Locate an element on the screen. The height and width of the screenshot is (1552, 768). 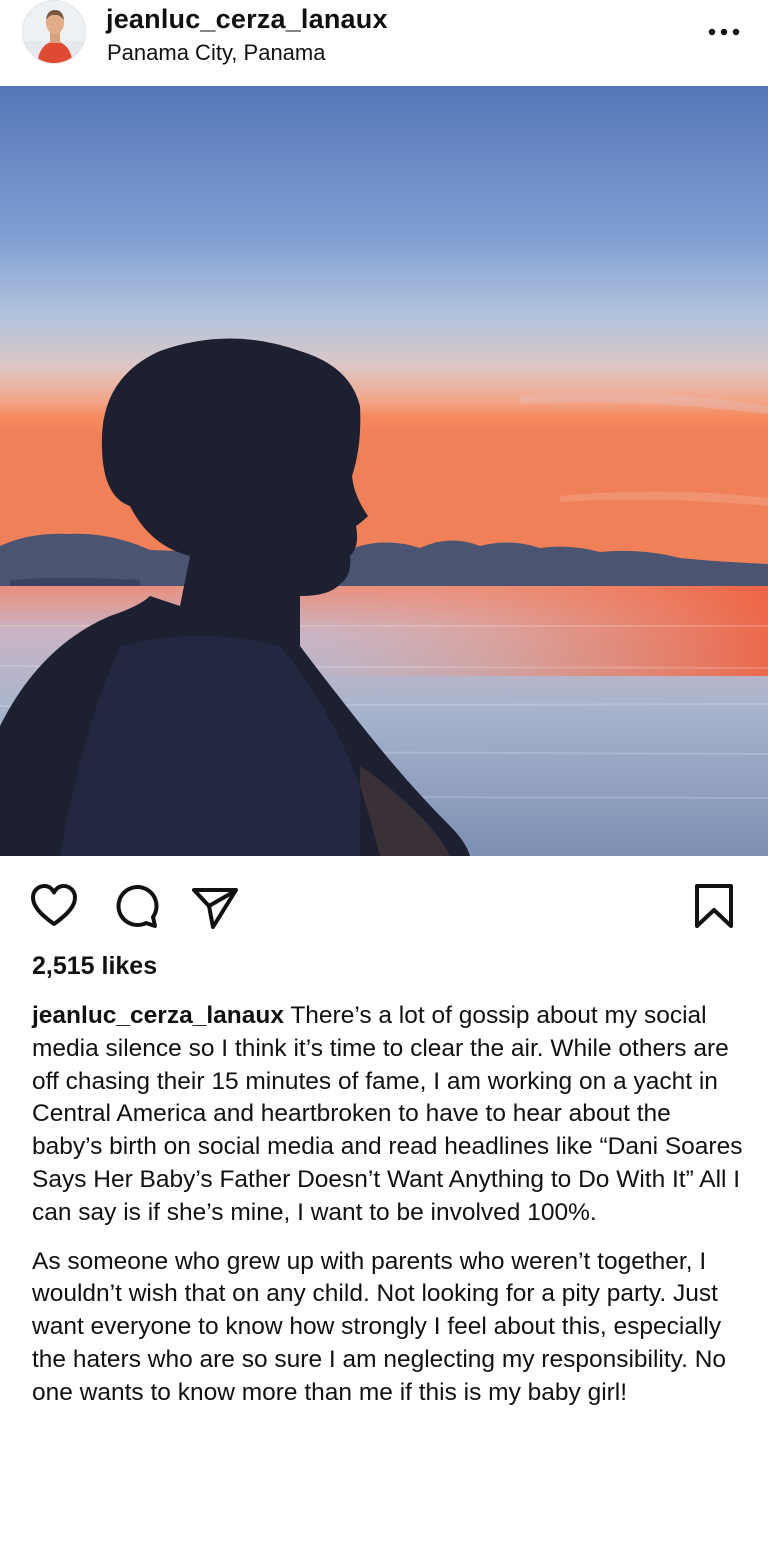
send-icon is located at coordinates (214, 906).